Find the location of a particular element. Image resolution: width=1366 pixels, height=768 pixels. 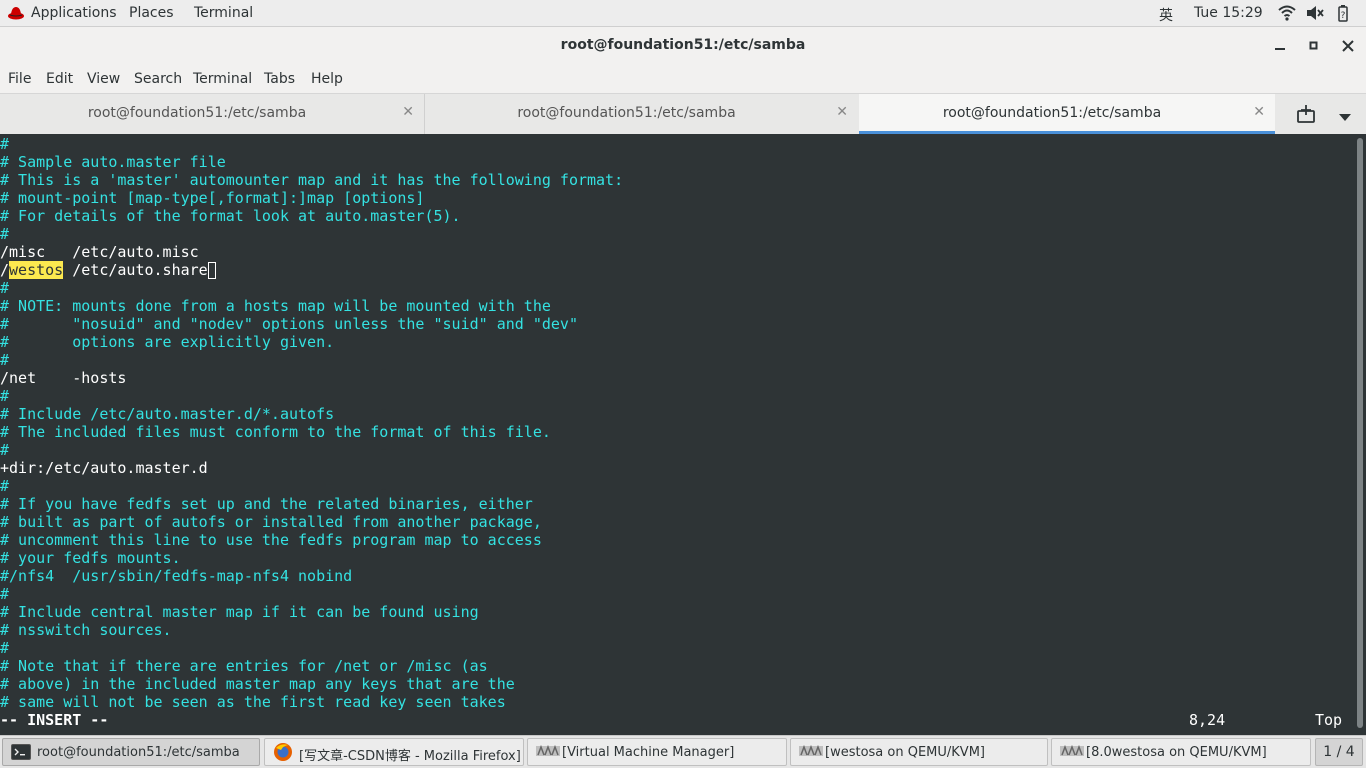

vim-mode-indicator: -- INSERT -- is located at coordinates (54, 720).